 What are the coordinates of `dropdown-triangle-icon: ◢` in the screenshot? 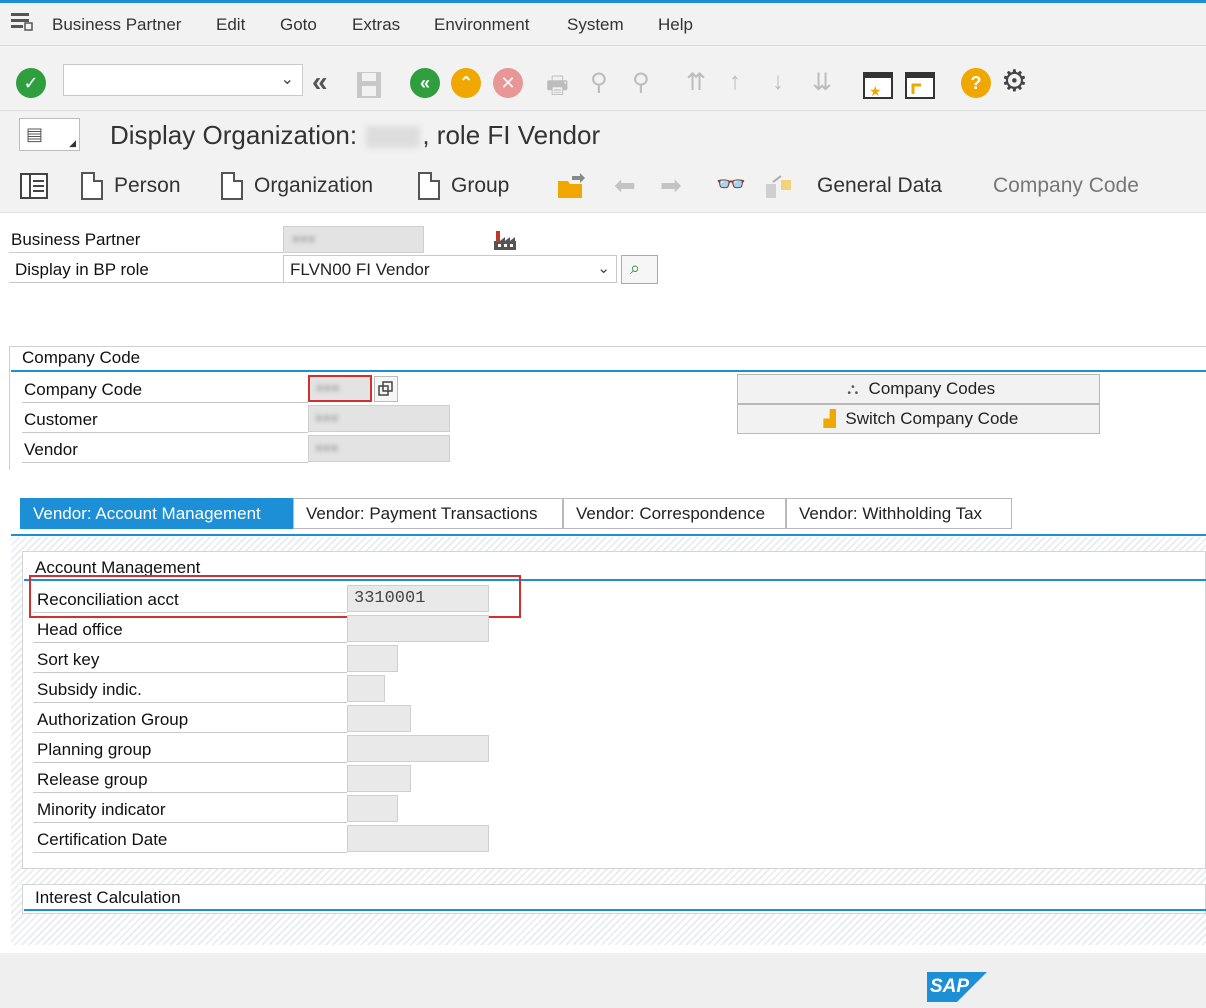 It's located at (72, 143).